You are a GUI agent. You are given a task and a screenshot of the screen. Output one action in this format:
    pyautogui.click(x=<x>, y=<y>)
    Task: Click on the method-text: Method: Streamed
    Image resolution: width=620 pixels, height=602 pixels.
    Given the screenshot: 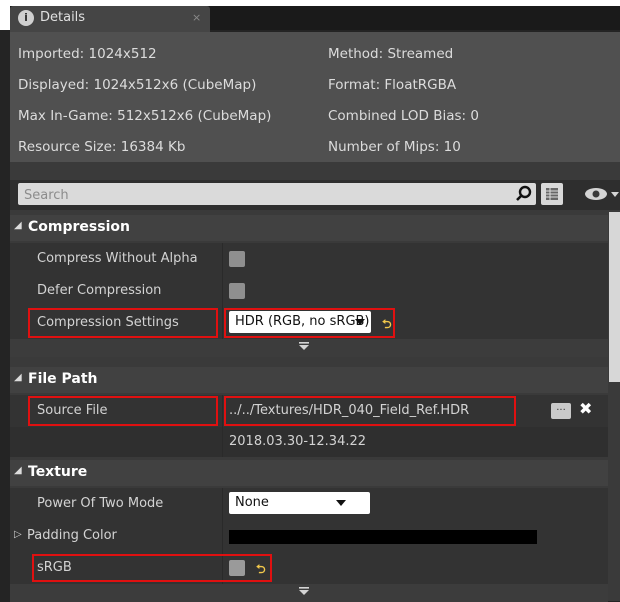 What is the action you would take?
    pyautogui.click(x=391, y=54)
    